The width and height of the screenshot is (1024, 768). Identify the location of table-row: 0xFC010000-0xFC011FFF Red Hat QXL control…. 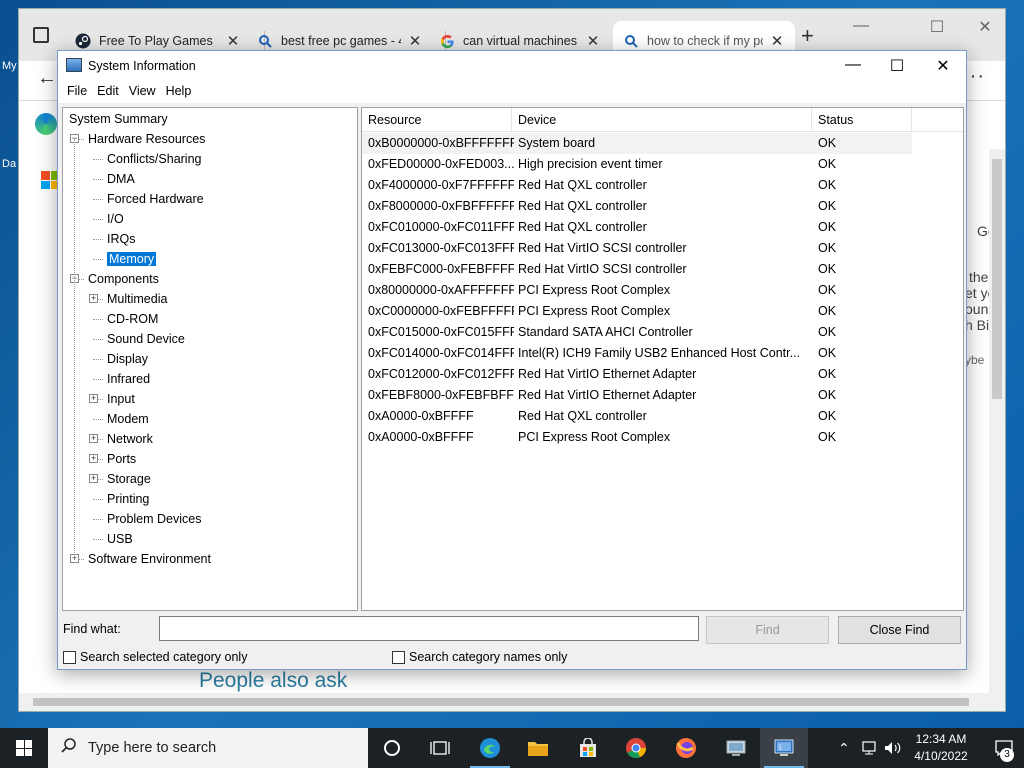
(637, 227).